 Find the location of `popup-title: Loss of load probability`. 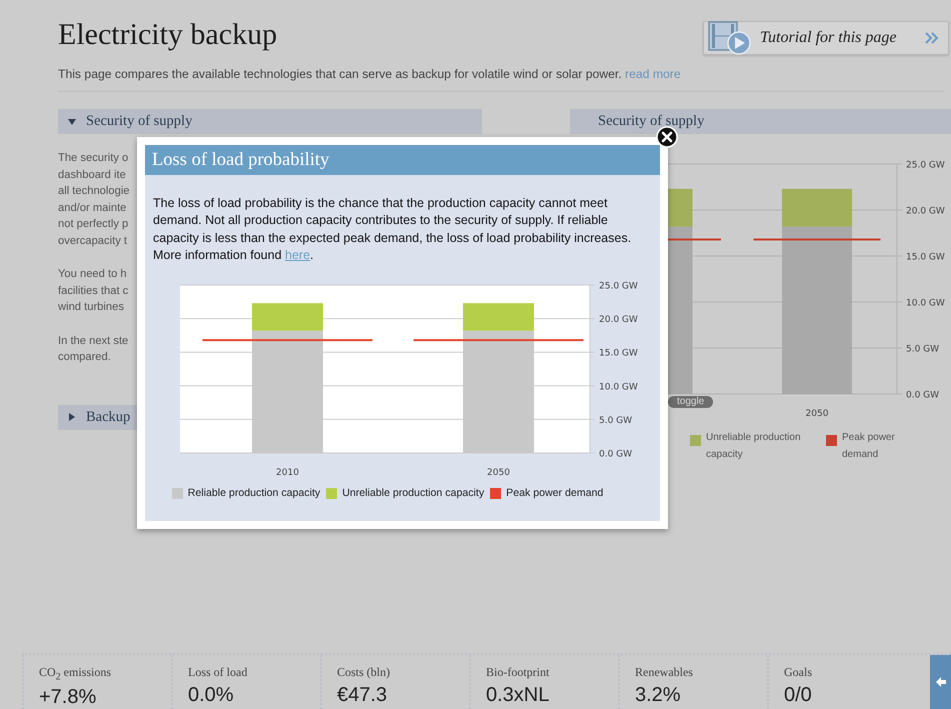

popup-title: Loss of load probability is located at coordinates (402, 160).